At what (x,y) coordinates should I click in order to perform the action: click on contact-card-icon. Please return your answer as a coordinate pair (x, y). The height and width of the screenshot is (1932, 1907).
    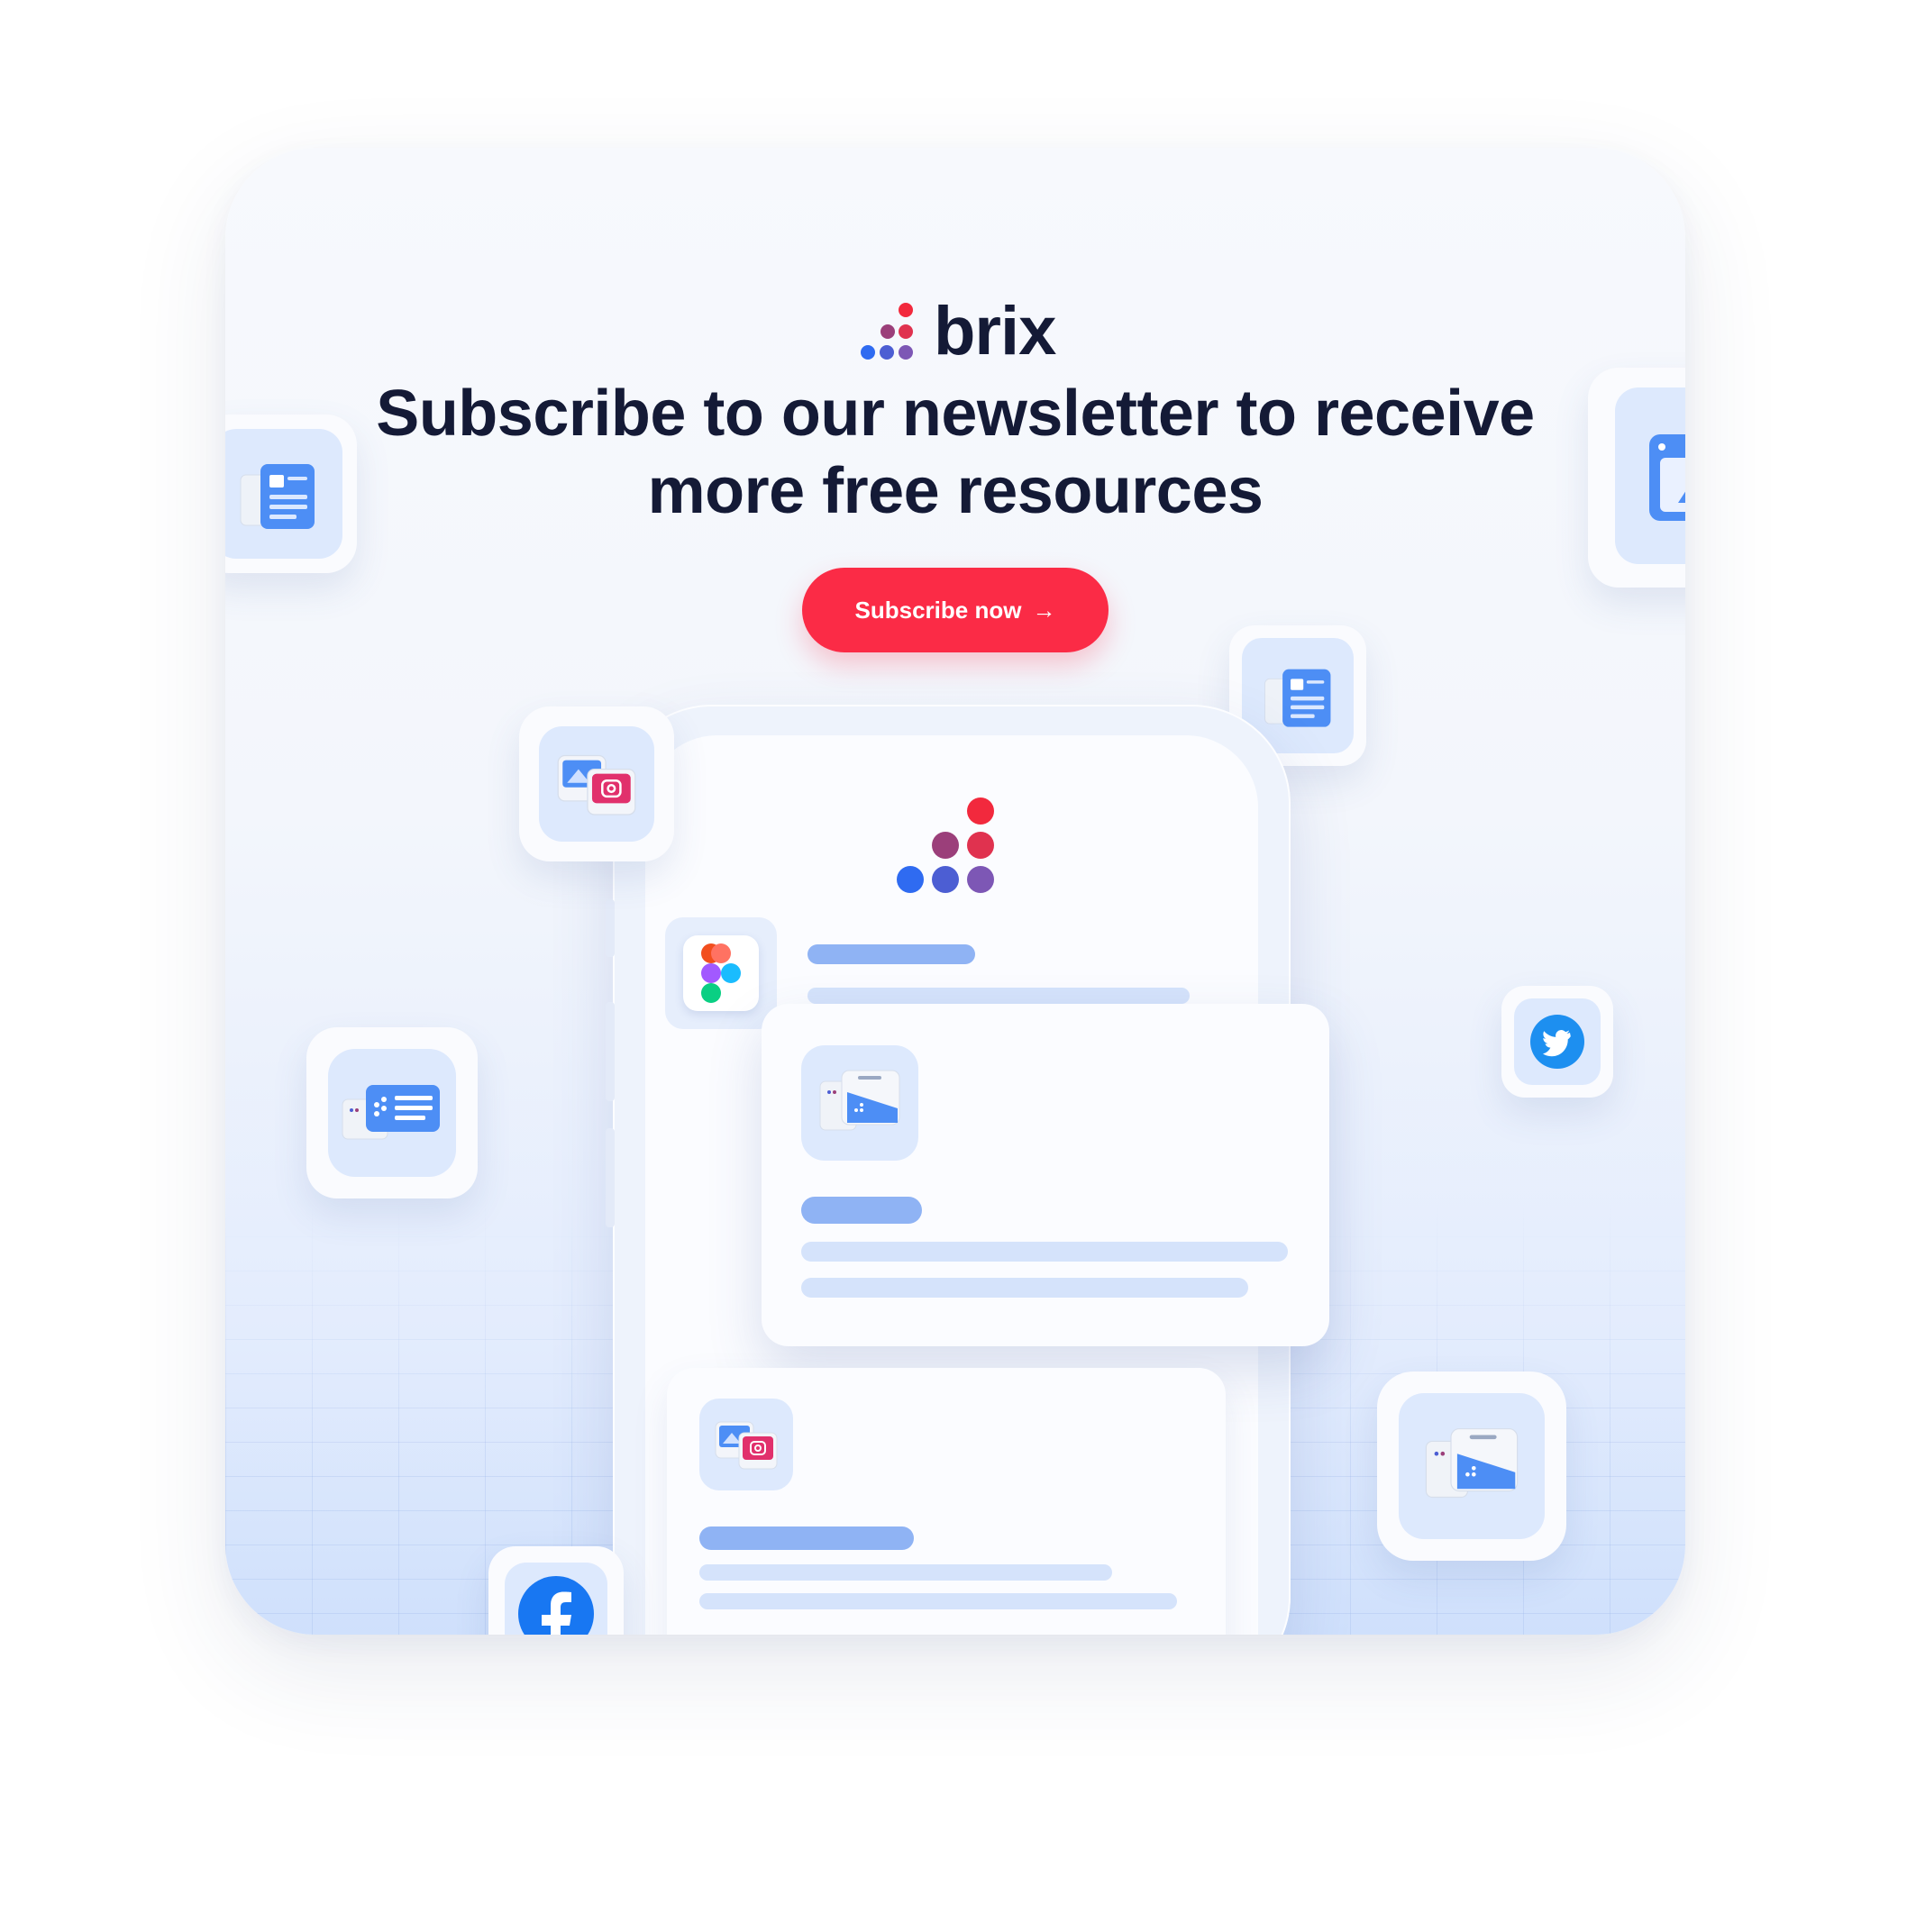
    Looking at the image, I should click on (391, 1112).